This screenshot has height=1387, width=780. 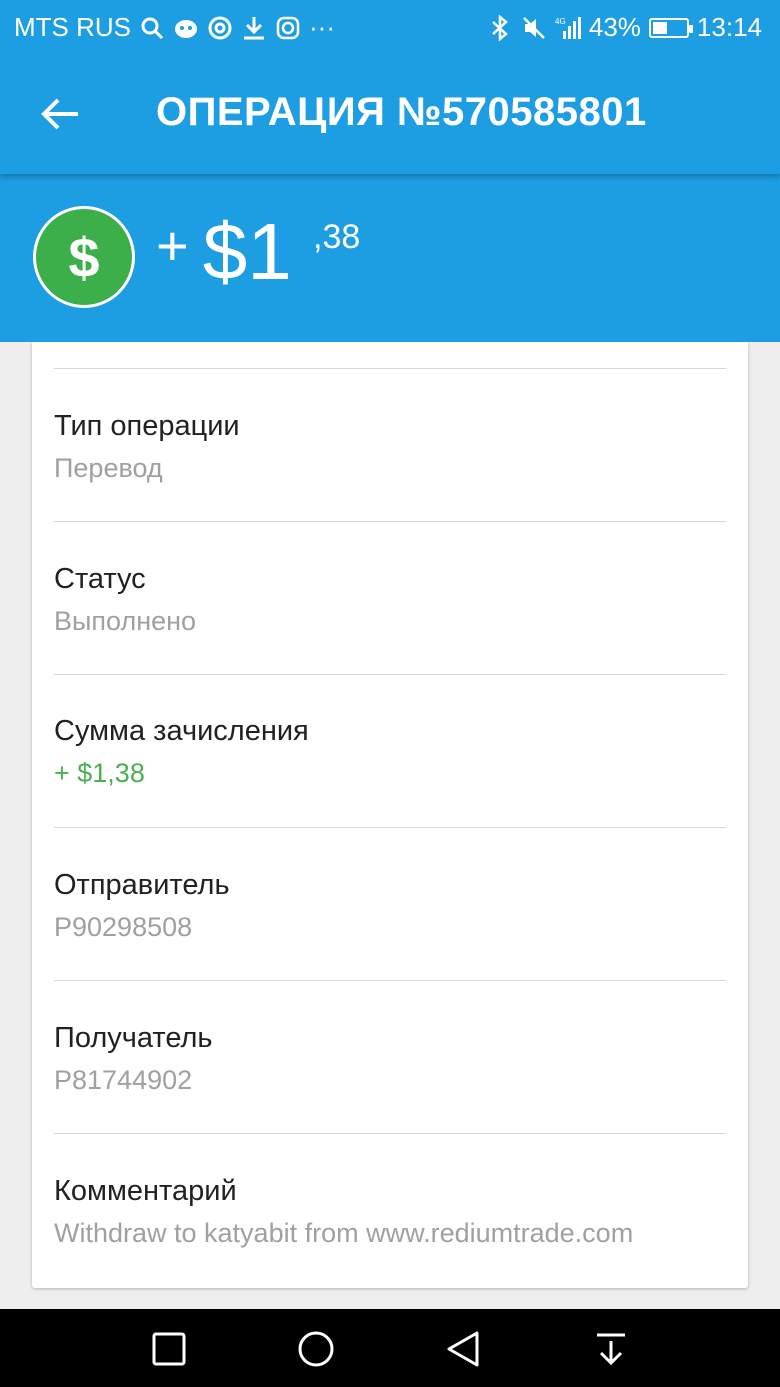 I want to click on detail-row-status: Статус Выполнено, so click(x=390, y=600).